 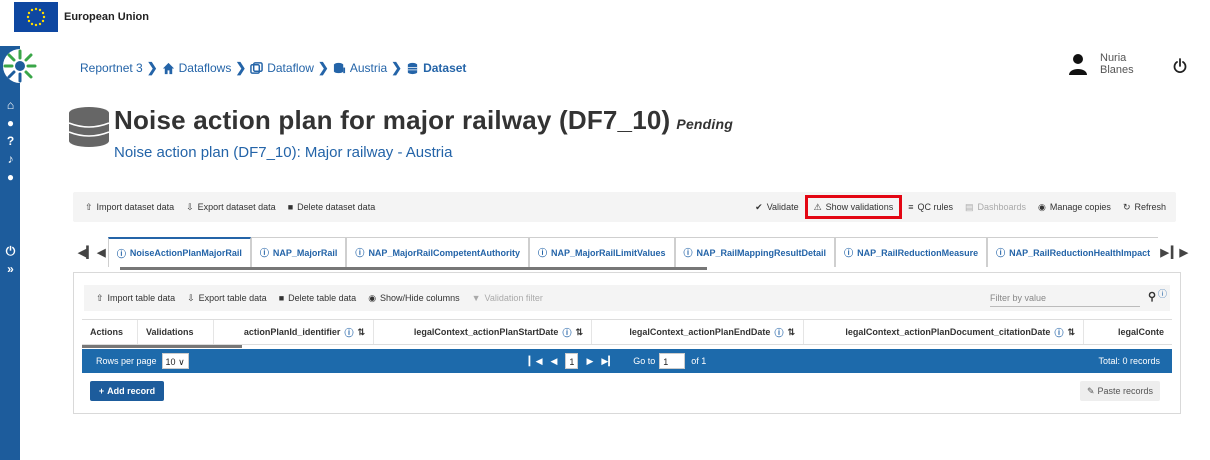 I want to click on col-label: actionPlanId_identifier, so click(x=292, y=332).